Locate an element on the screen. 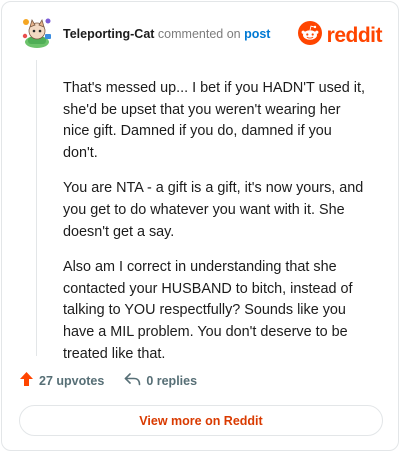 This screenshot has height=453, width=400. upvotes-button: 27 upvotes is located at coordinates (61, 380).